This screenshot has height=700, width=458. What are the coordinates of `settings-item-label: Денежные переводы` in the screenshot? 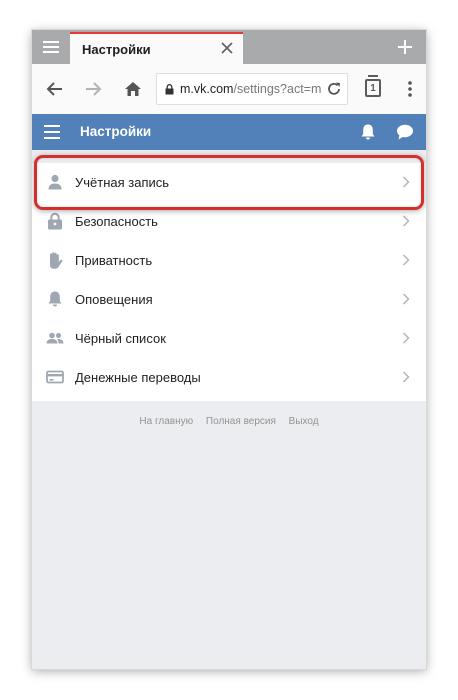 It's located at (138, 377).